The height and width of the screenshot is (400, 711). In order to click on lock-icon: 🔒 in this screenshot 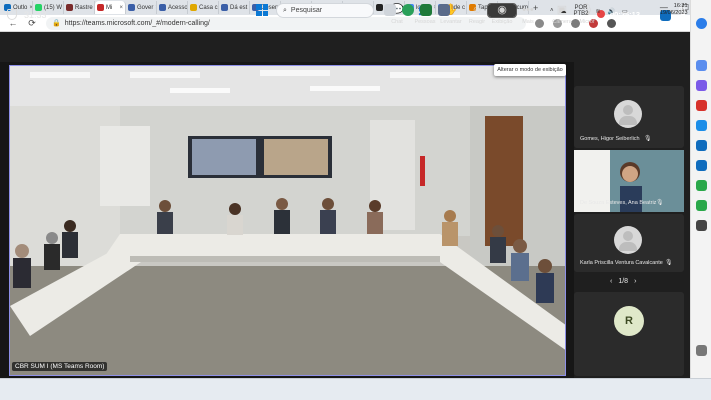, I will do `click(56, 23)`.